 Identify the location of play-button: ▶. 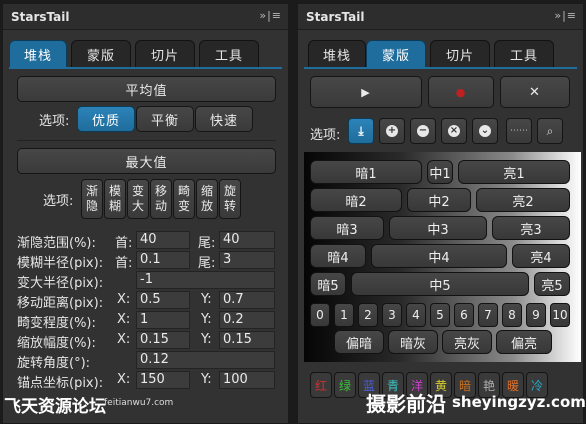
(366, 92).